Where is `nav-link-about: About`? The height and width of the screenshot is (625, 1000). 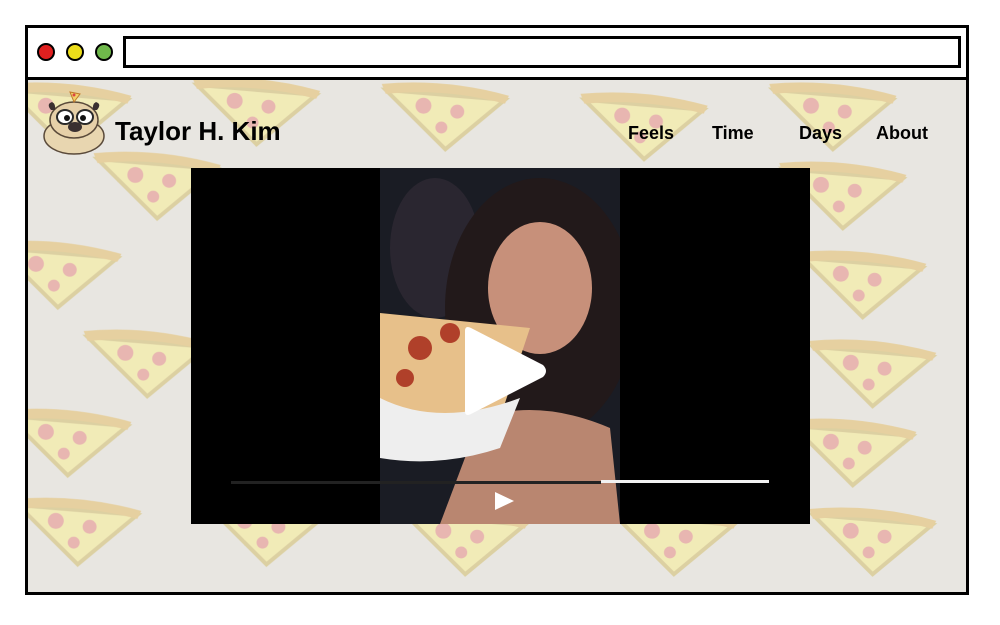 nav-link-about: About is located at coordinates (902, 133).